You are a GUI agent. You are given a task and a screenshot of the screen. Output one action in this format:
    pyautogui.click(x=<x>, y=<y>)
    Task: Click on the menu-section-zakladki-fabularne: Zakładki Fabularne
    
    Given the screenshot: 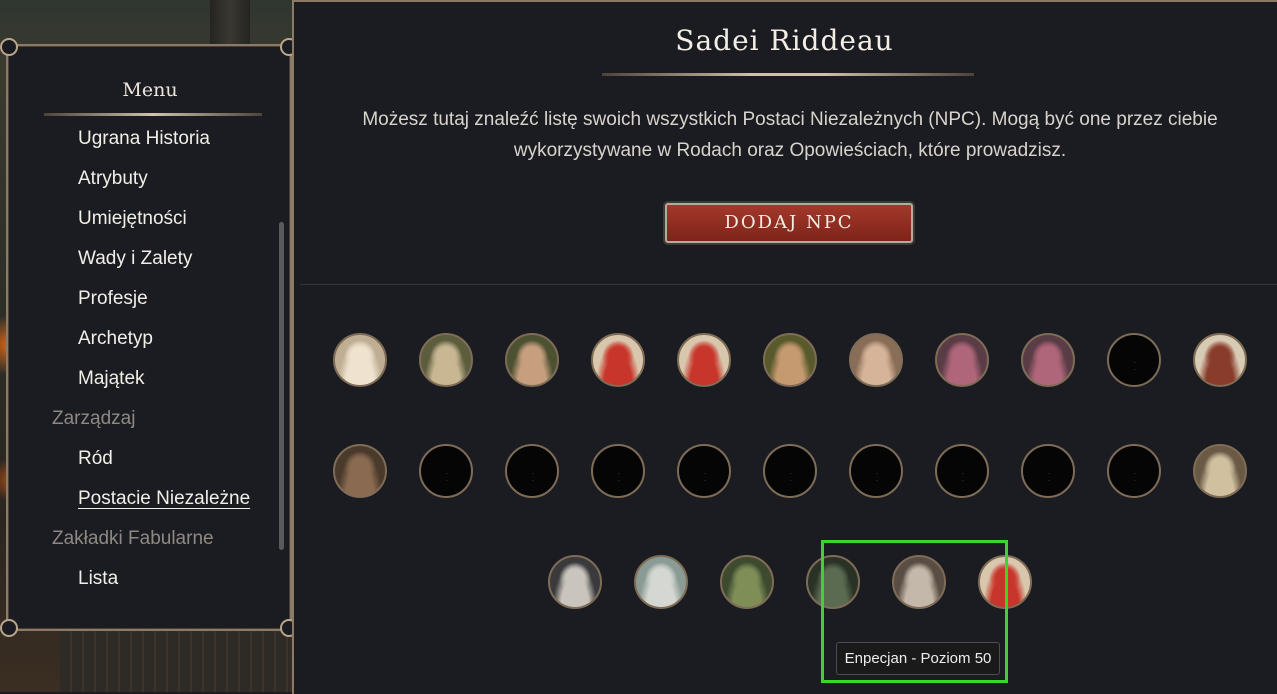 What is the action you would take?
    pyautogui.click(x=133, y=538)
    